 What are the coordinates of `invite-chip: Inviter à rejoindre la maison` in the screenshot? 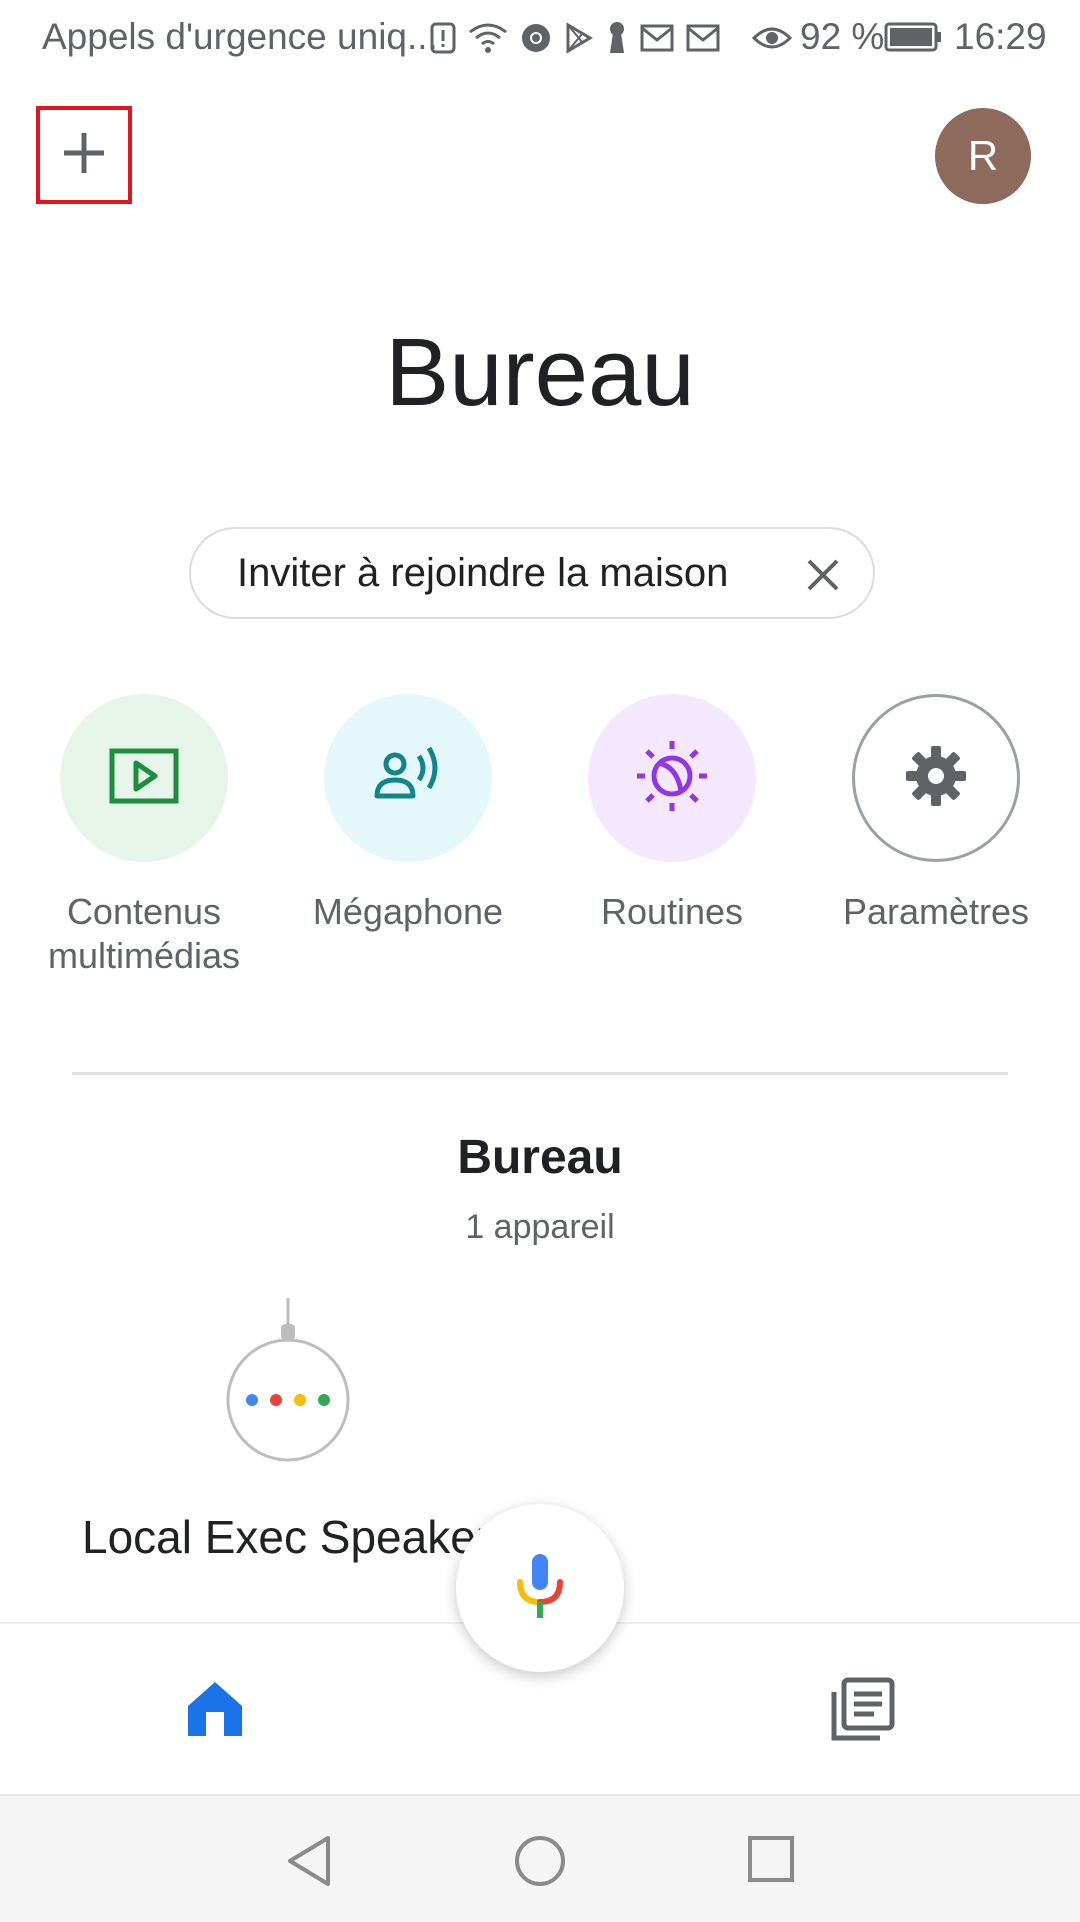 It's located at (532, 573).